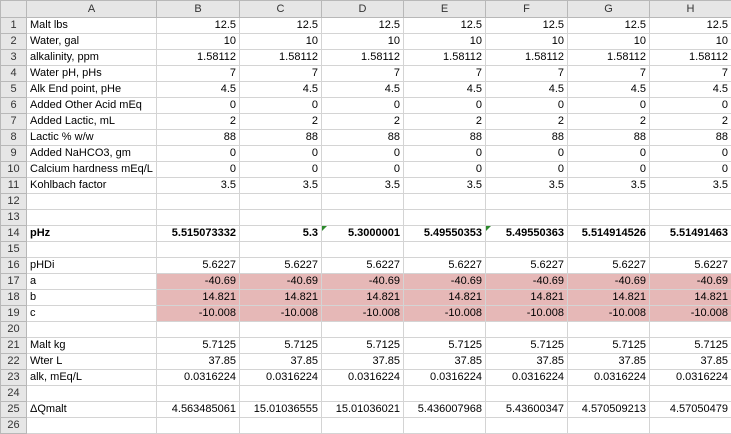  I want to click on row-header: 10, so click(14, 170).